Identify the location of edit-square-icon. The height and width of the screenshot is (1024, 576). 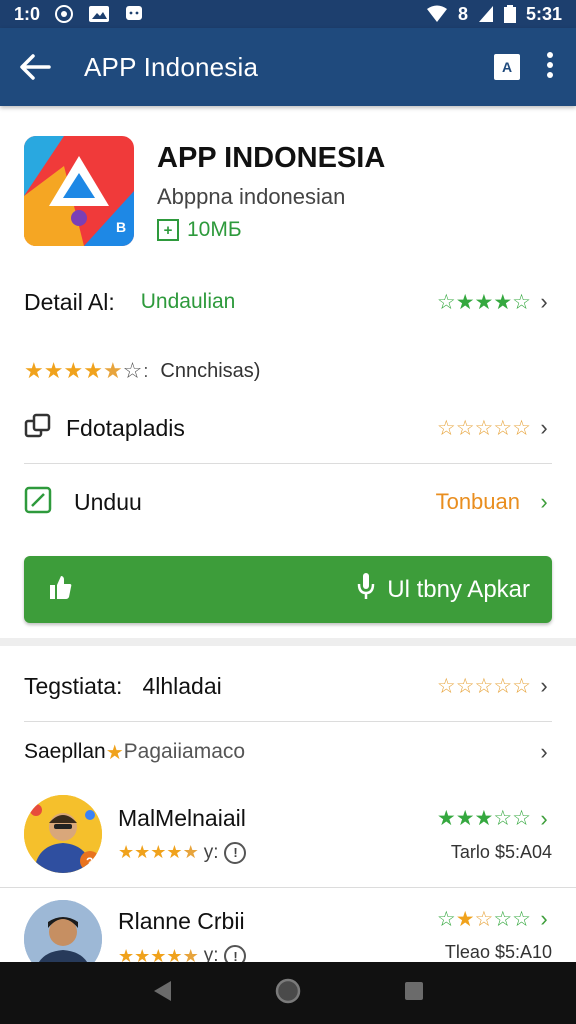
(38, 502).